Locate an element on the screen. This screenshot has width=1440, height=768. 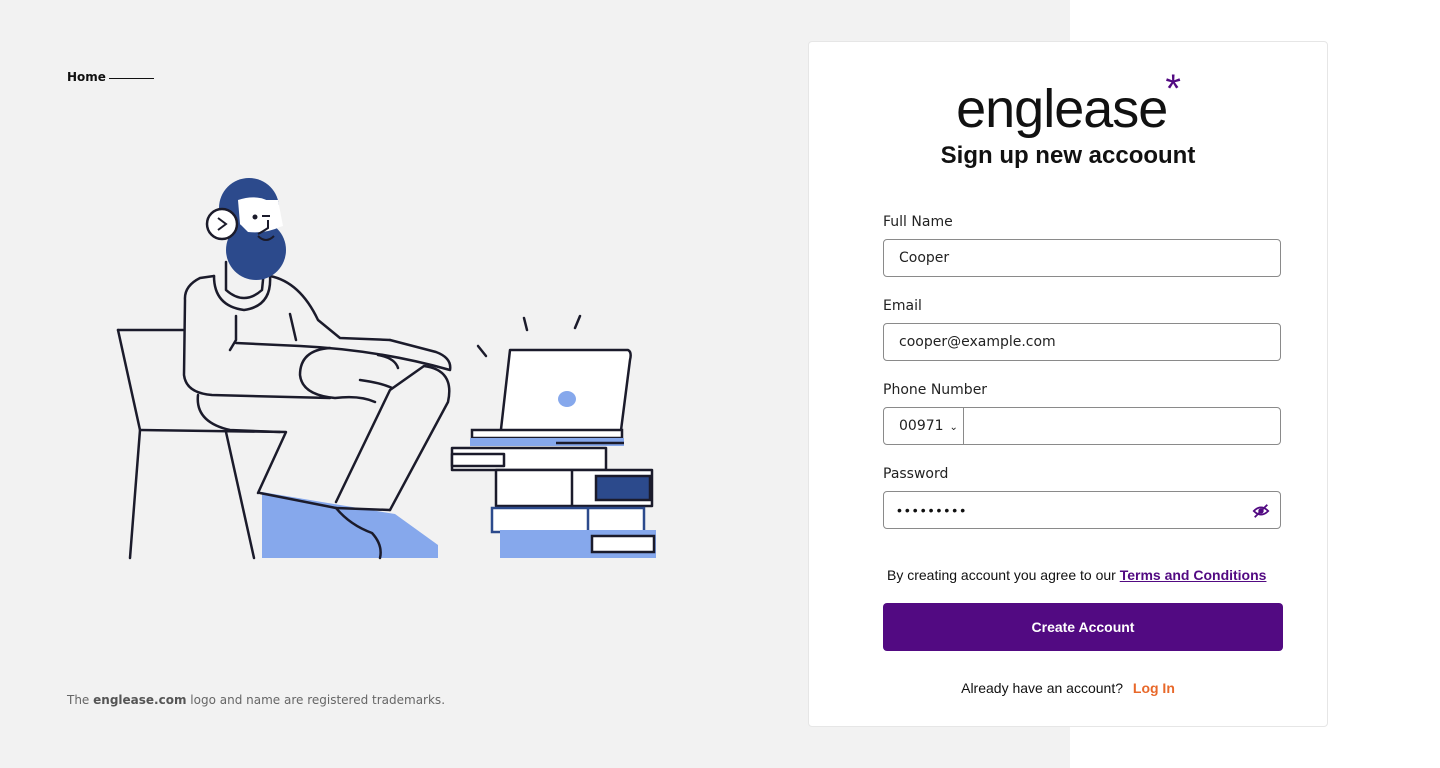
login-row: Already have an account? Log In is located at coordinates (1068, 688).